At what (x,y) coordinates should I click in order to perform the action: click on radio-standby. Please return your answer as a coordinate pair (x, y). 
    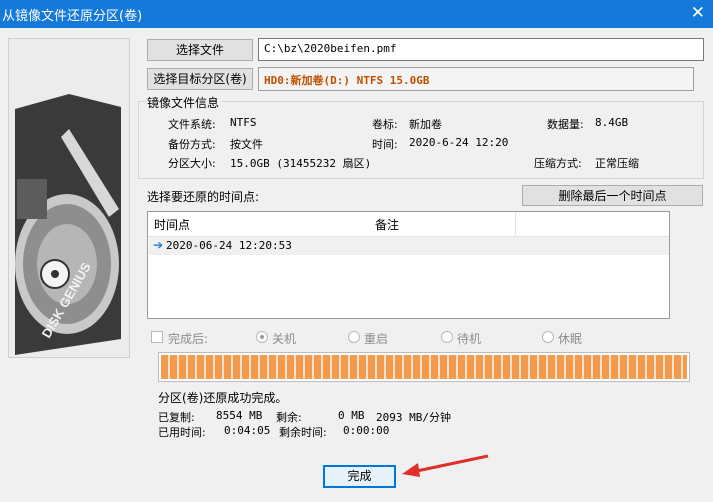
    Looking at the image, I should click on (447, 337).